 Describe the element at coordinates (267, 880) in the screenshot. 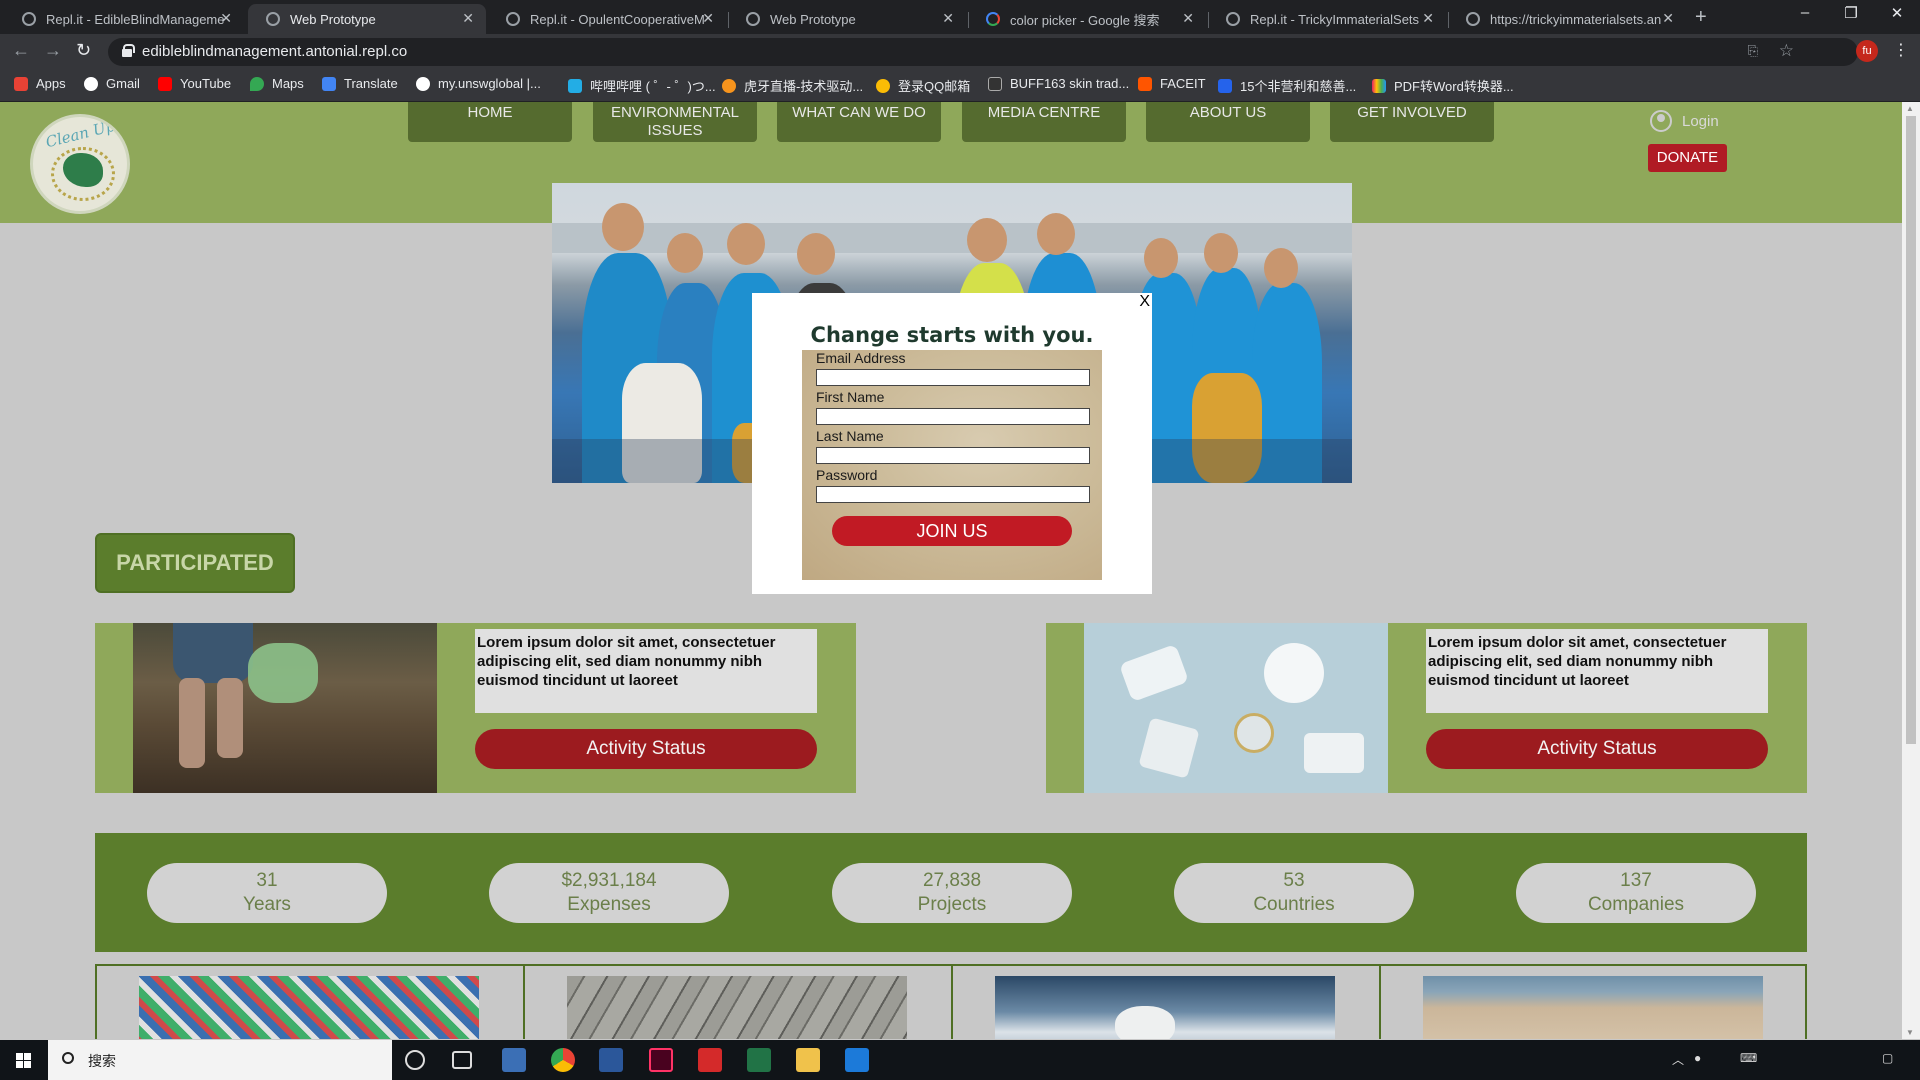

I see `stat-value: 31` at that location.